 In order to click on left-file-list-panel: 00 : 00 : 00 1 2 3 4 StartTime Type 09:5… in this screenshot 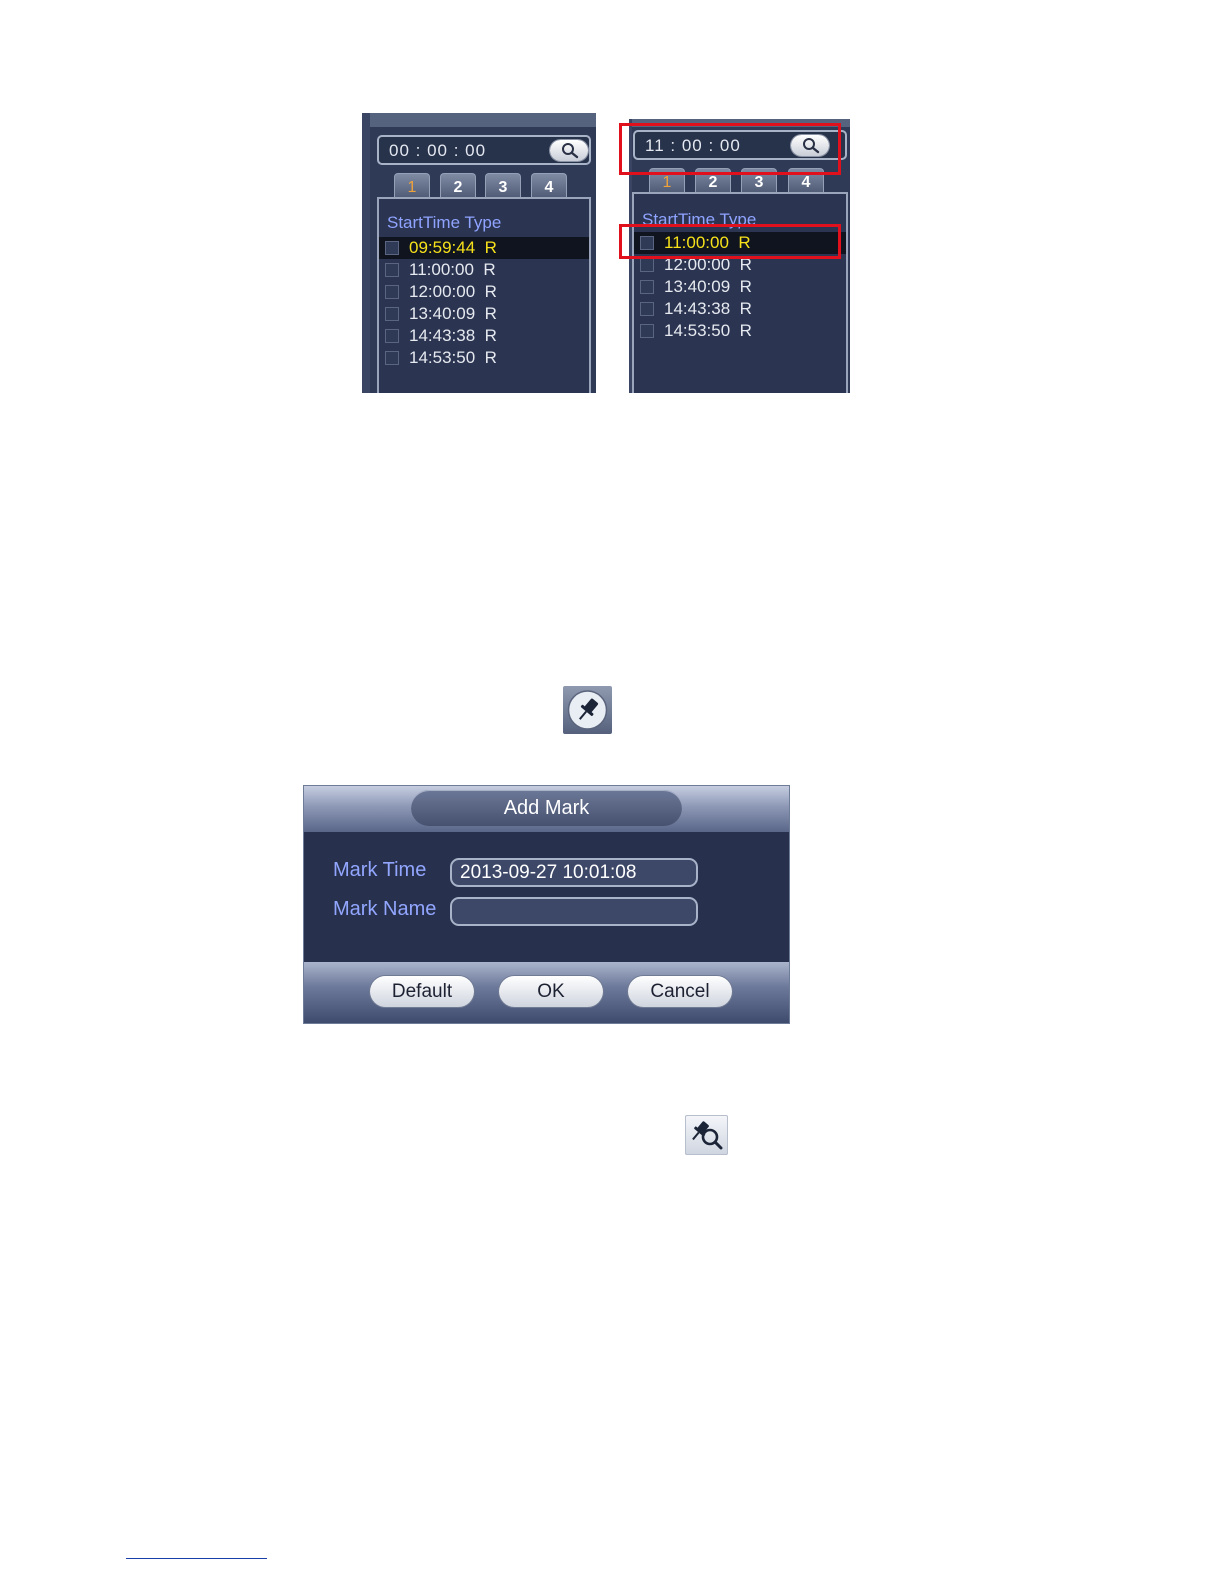, I will do `click(479, 253)`.